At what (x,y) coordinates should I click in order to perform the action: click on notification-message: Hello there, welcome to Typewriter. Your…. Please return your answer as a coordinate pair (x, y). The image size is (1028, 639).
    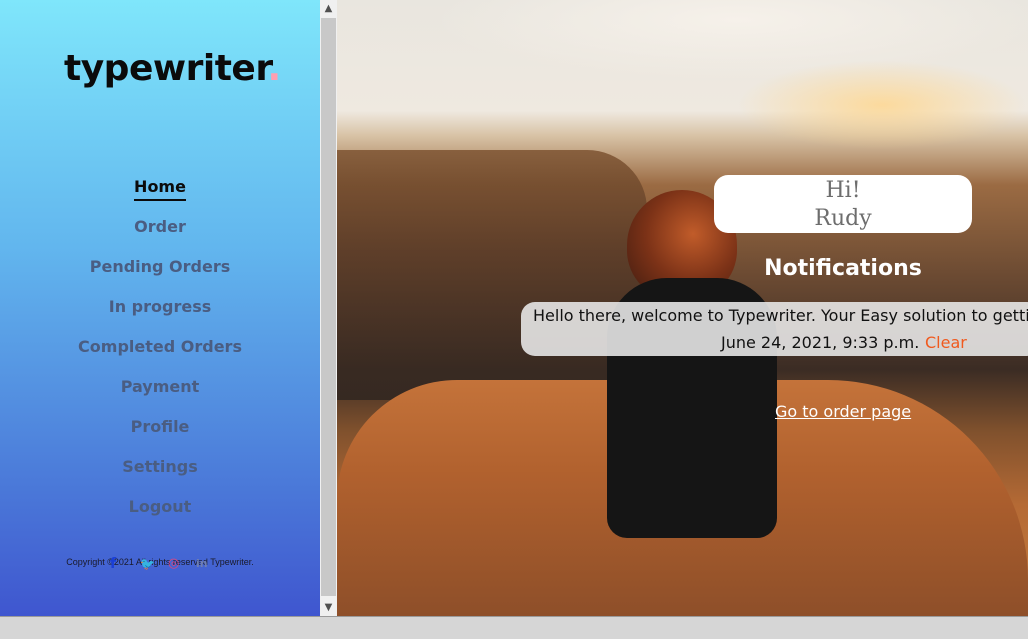
    Looking at the image, I should click on (780, 315).